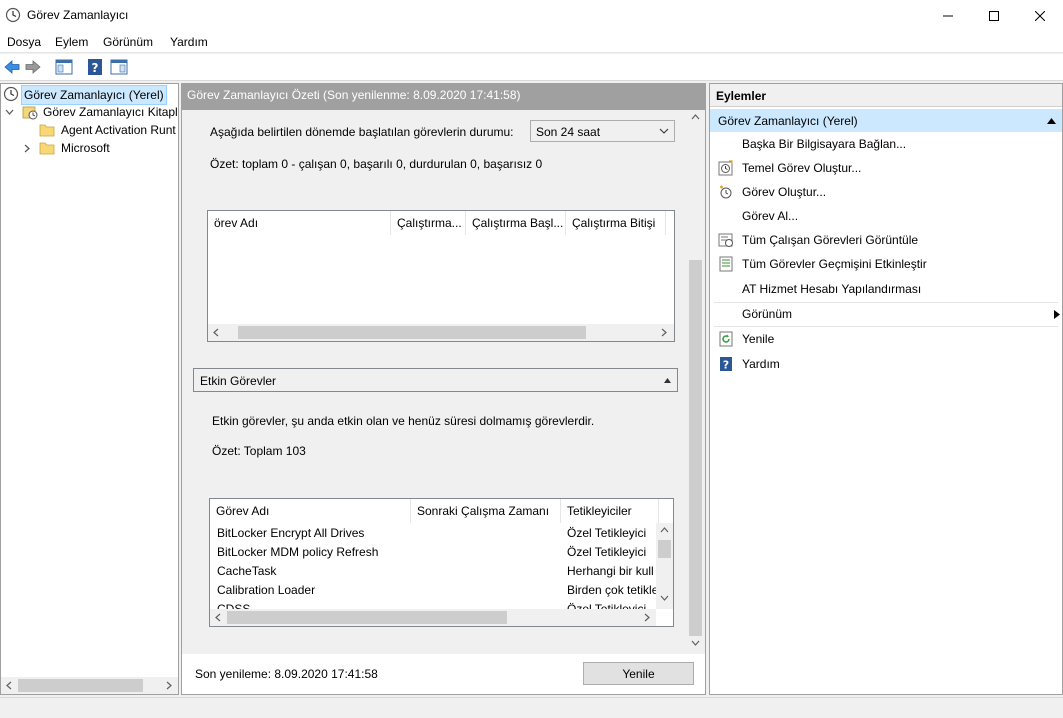 Image resolution: width=1063 pixels, height=718 pixels. Describe the element at coordinates (11, 94) in the screenshot. I see `clock-icon` at that location.